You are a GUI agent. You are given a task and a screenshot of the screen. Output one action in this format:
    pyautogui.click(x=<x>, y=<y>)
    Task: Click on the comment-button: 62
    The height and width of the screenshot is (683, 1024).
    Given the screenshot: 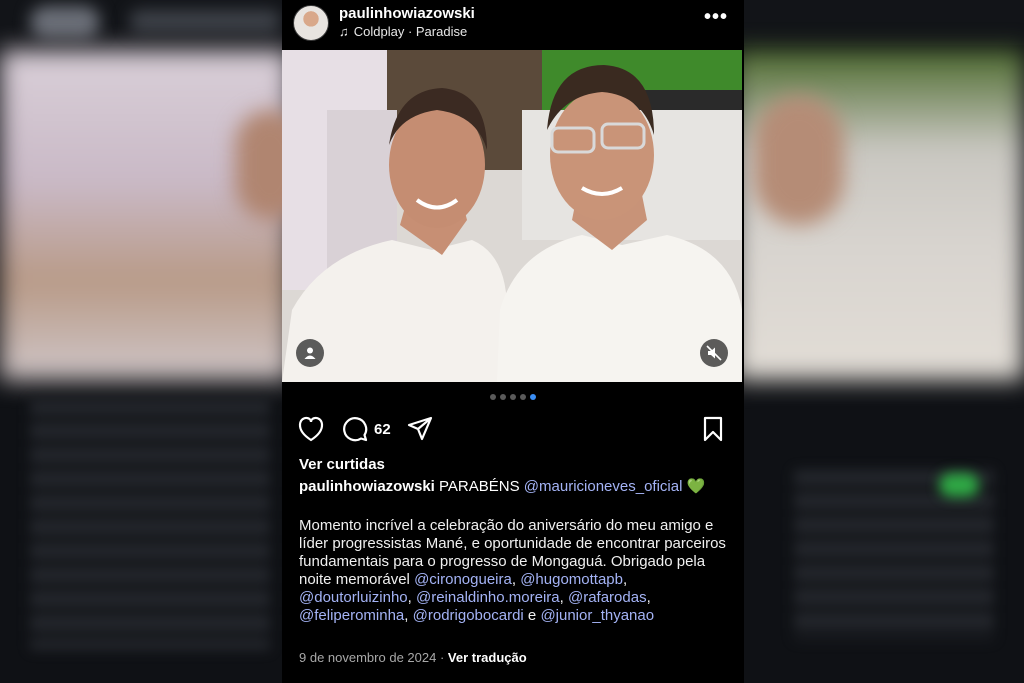 What is the action you would take?
    pyautogui.click(x=366, y=429)
    